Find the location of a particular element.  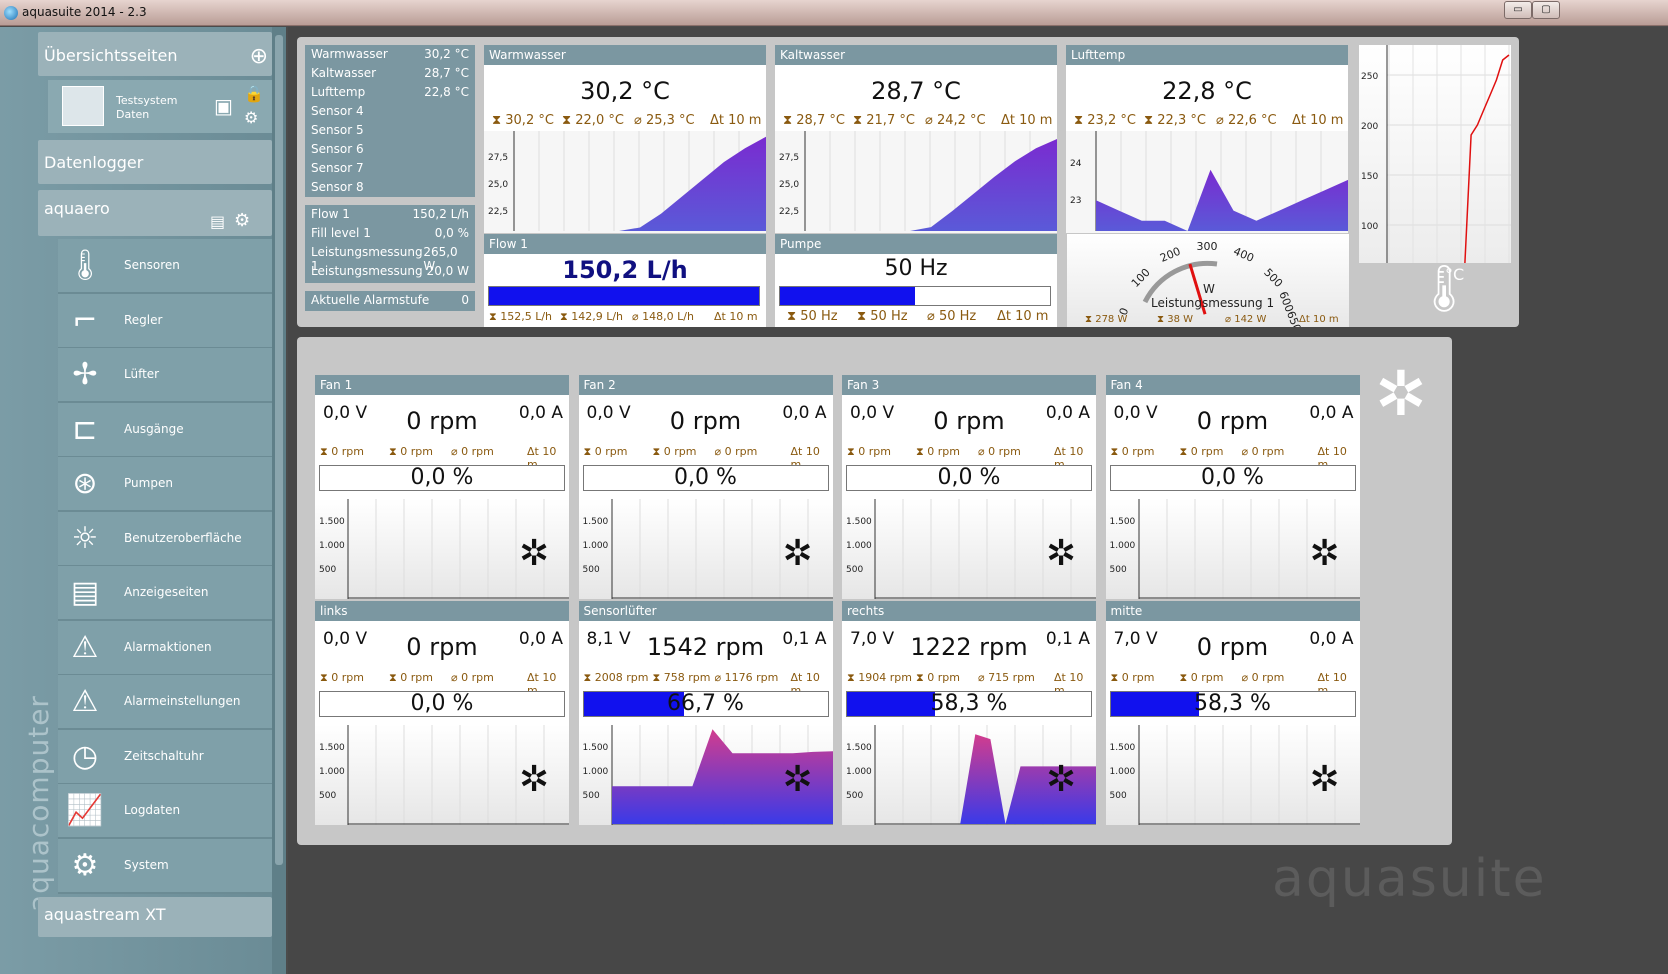

scrollbar-thumb is located at coordinates (279, 450).